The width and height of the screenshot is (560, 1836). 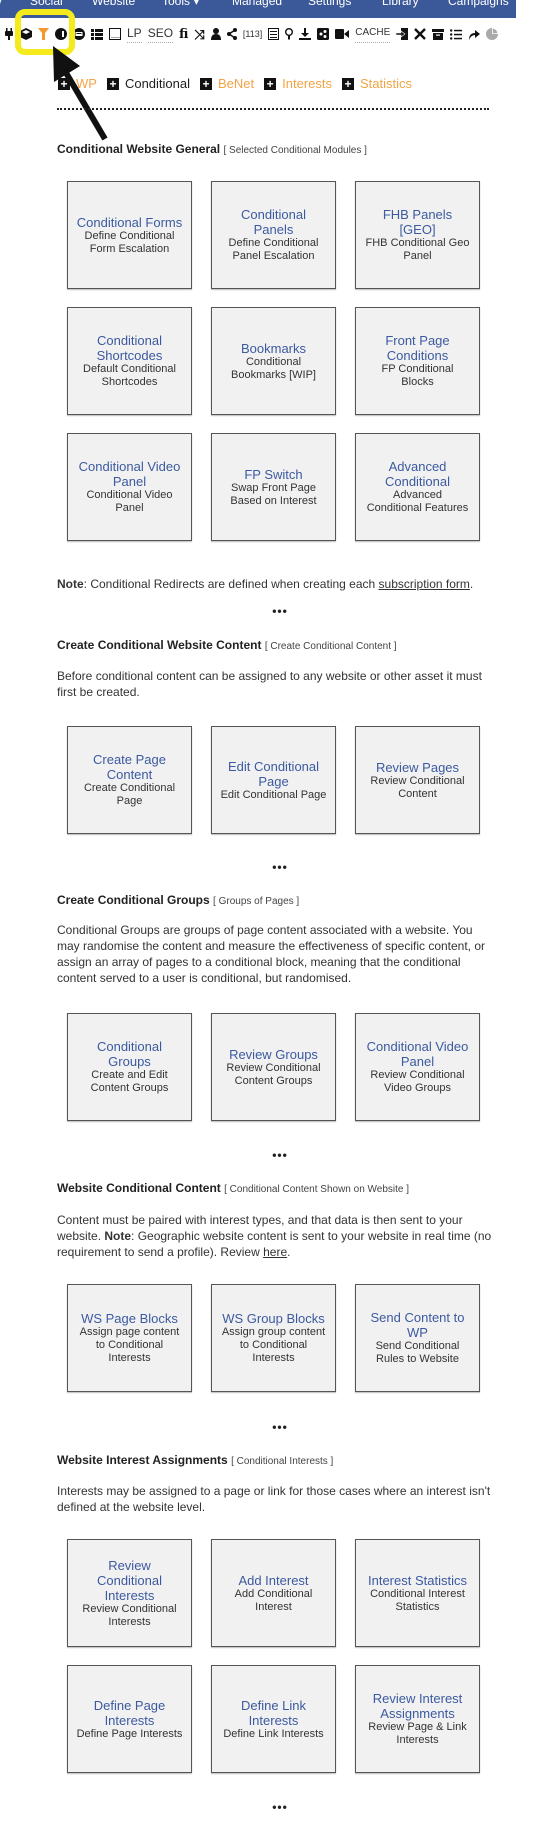 I want to click on category-benet: + BeNet, so click(x=227, y=83).